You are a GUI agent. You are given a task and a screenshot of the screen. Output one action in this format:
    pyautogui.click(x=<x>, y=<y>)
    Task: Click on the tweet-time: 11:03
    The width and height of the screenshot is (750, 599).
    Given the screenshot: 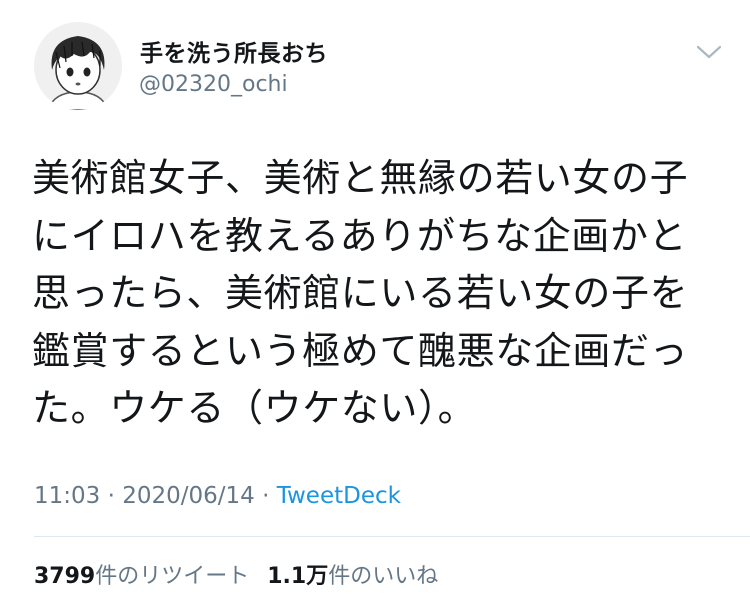 What is the action you would take?
    pyautogui.click(x=67, y=496)
    